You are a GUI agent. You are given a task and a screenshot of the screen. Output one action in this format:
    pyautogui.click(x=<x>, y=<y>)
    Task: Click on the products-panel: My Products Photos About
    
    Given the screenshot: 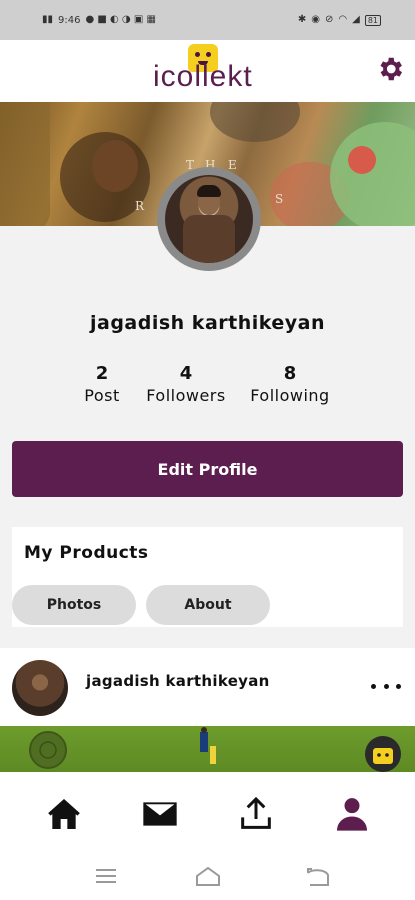 What is the action you would take?
    pyautogui.click(x=207, y=577)
    